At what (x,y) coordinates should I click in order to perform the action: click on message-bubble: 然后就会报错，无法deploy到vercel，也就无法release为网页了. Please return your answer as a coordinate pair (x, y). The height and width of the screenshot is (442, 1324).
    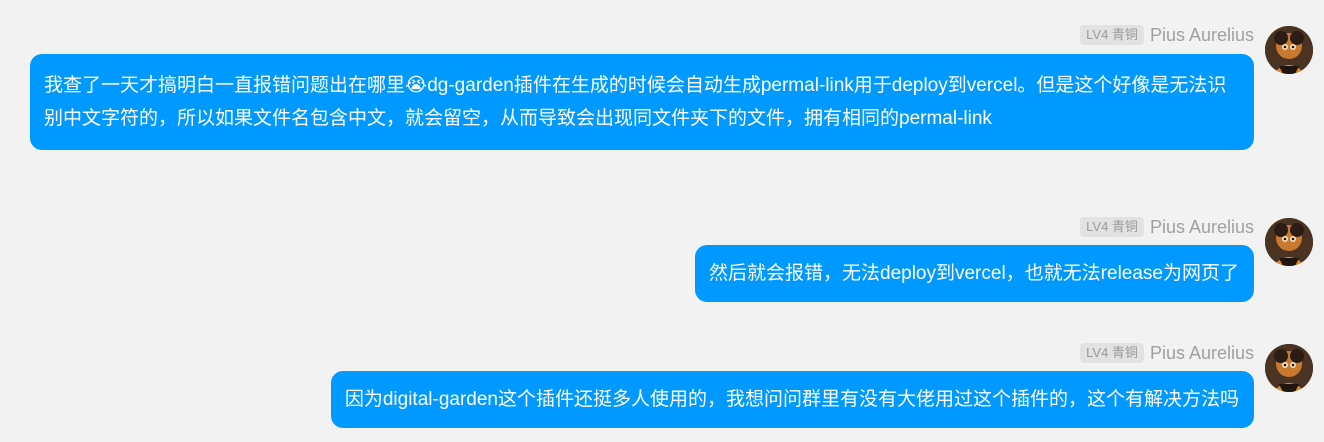
    Looking at the image, I should click on (974, 273).